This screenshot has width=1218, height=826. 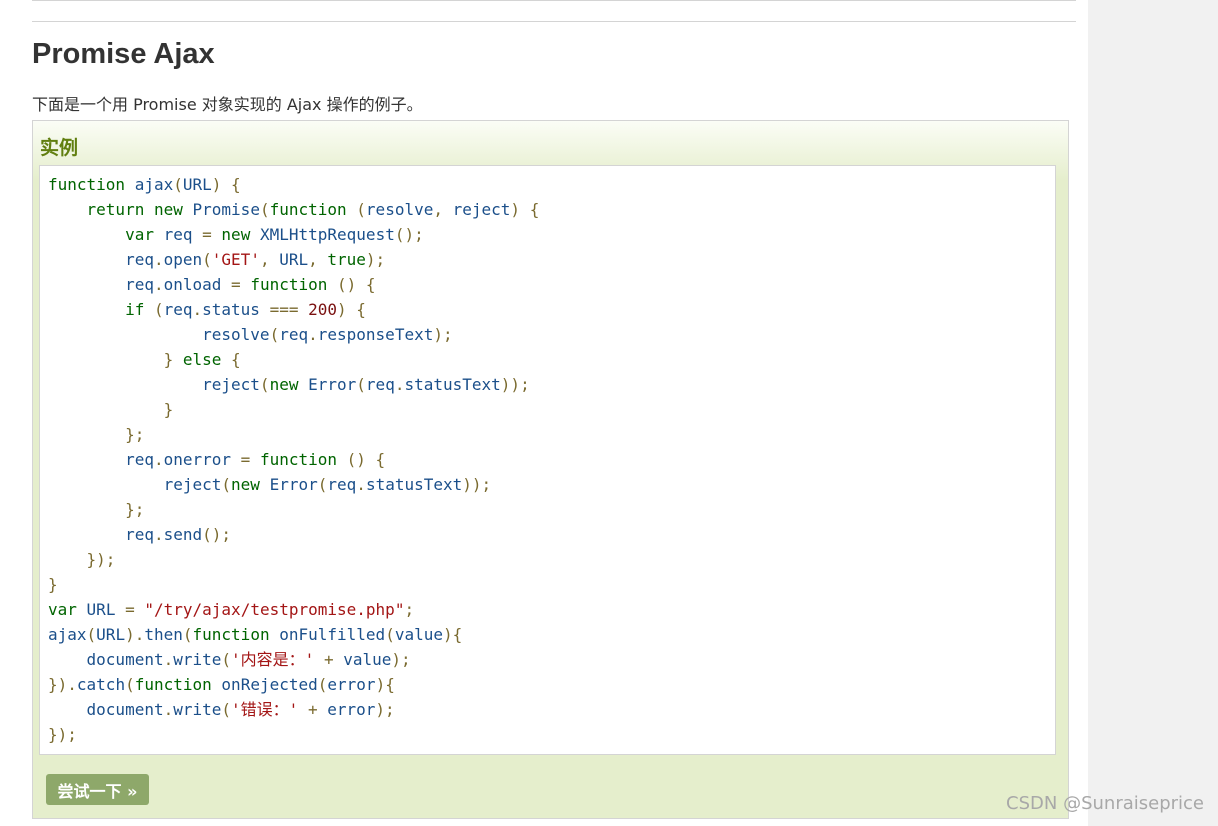 What do you see at coordinates (125, 709) in the screenshot?
I see `code-token: document` at bounding box center [125, 709].